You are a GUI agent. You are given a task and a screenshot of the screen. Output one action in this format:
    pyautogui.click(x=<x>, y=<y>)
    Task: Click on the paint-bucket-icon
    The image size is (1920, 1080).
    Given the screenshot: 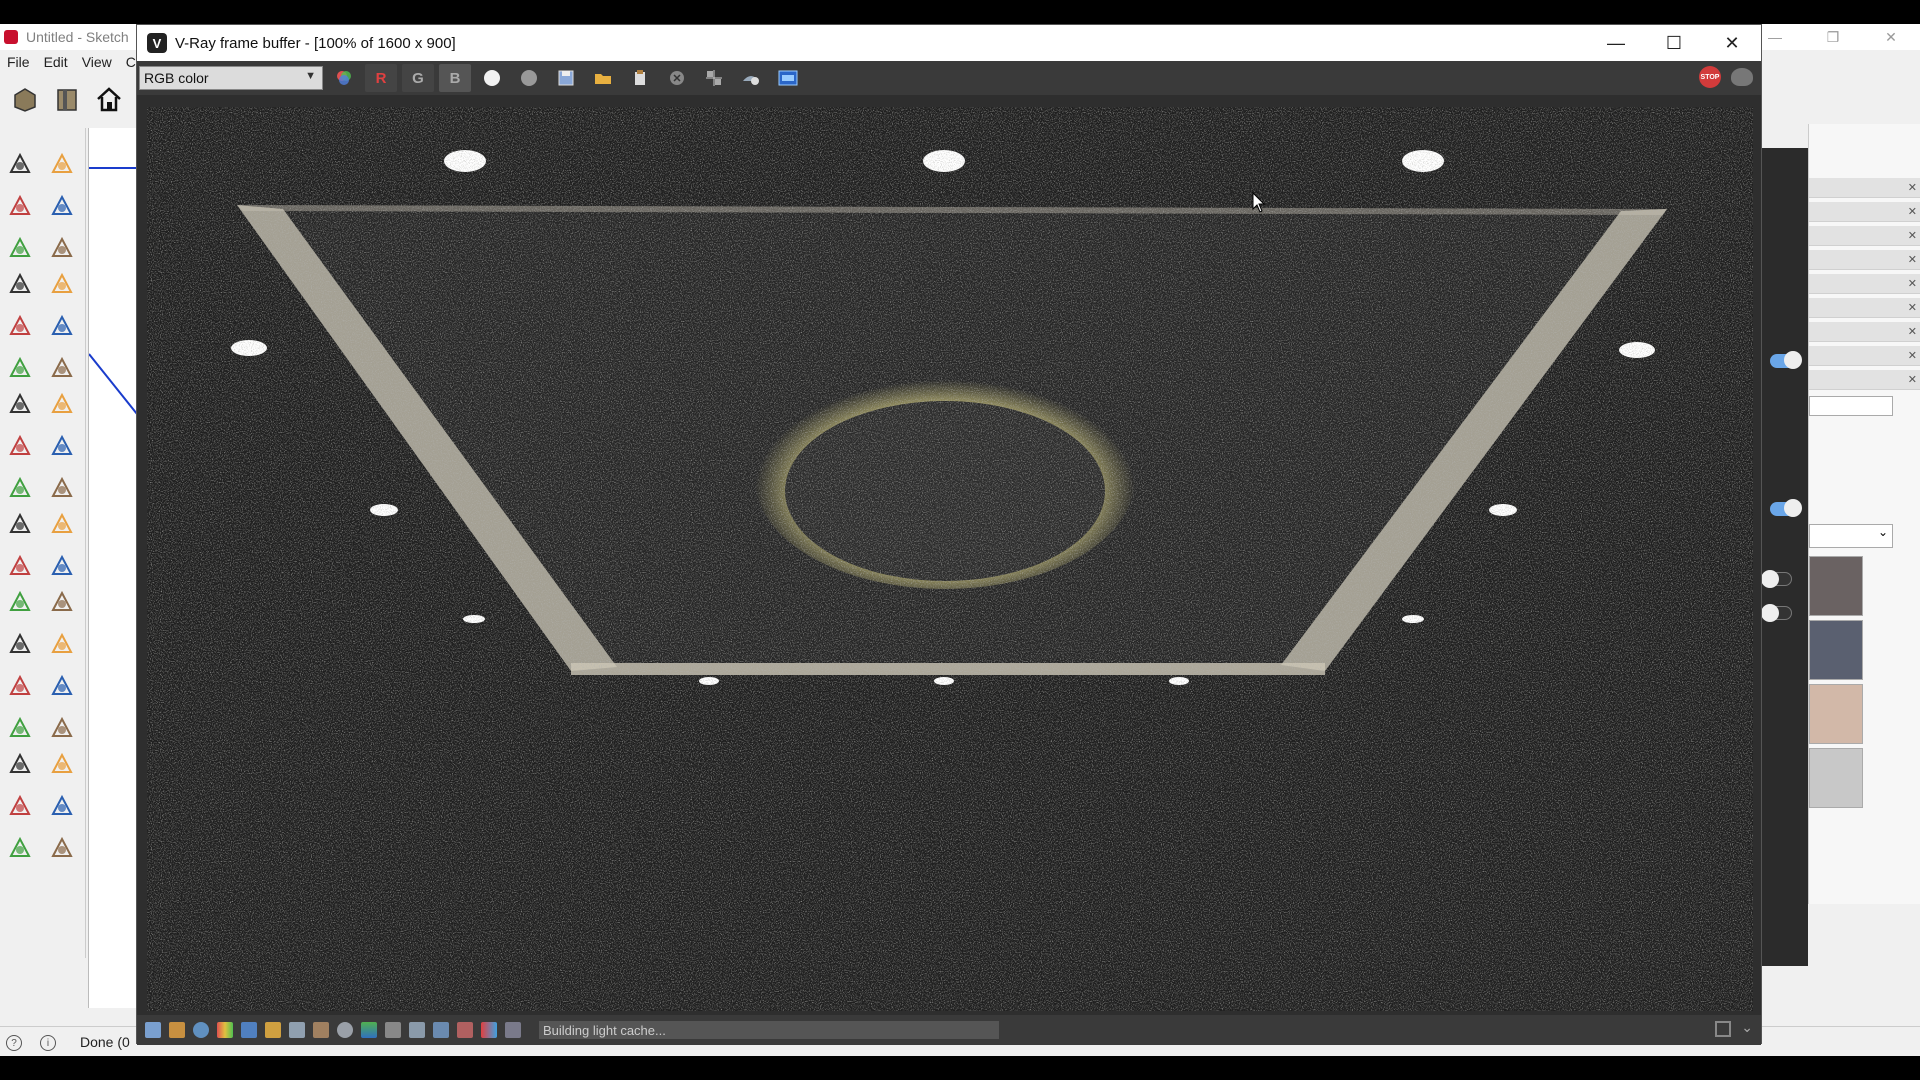 What is the action you would take?
    pyautogui.click(x=20, y=206)
    